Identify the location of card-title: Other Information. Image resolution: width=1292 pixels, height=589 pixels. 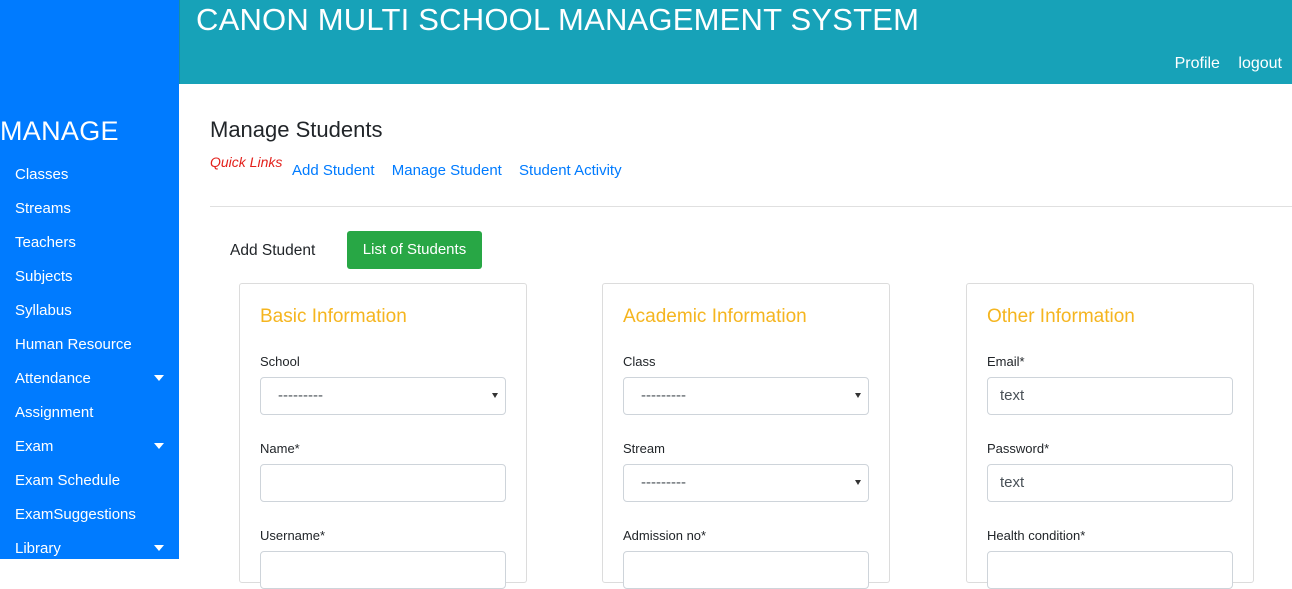
(1061, 316).